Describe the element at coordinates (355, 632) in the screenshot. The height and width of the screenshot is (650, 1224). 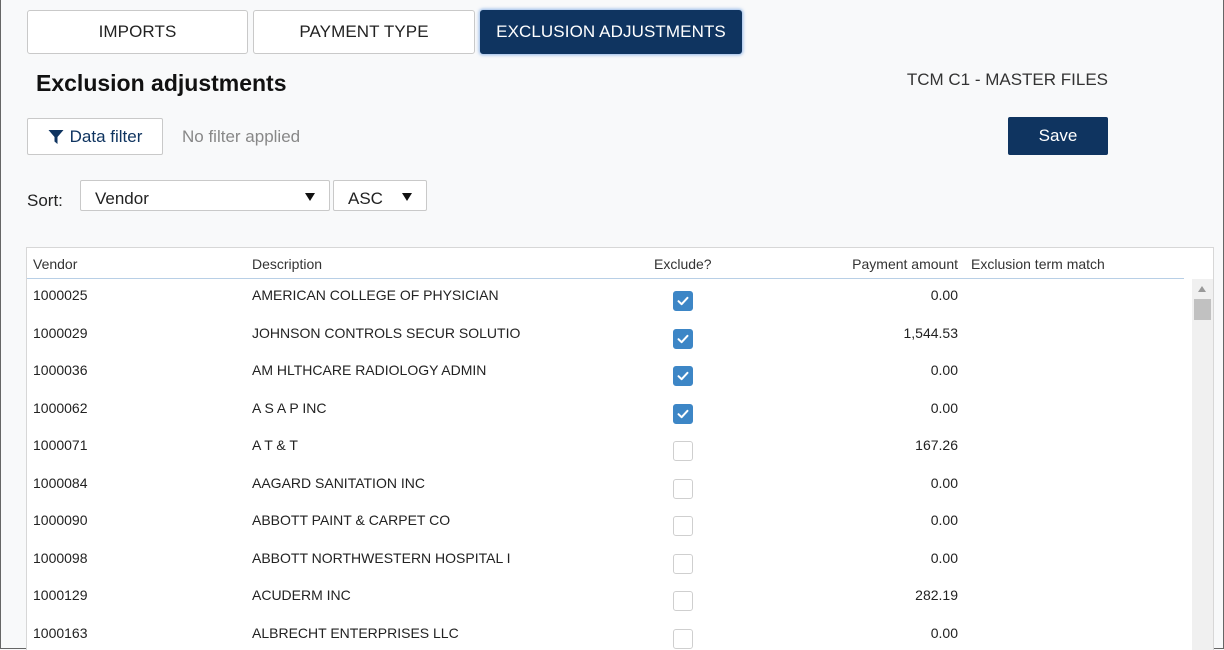
I see `description-cell: ALBRECHT ENTERPRISES LLC` at that location.